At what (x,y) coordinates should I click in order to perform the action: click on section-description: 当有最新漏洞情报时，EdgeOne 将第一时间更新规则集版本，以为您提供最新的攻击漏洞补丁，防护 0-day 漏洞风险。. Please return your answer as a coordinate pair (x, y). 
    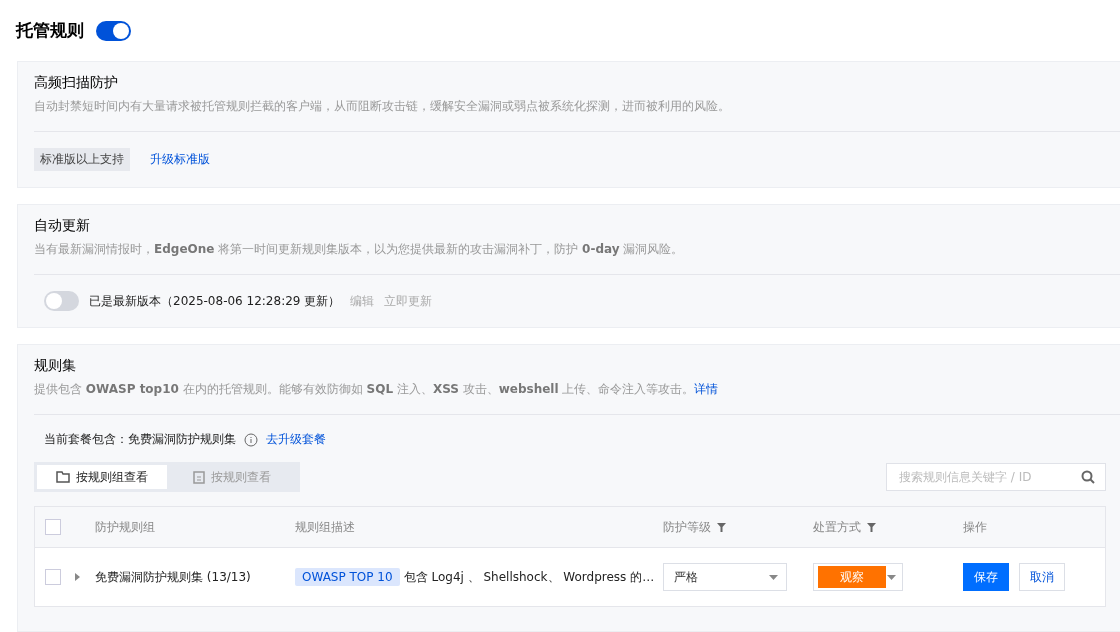
    Looking at the image, I should click on (577, 258).